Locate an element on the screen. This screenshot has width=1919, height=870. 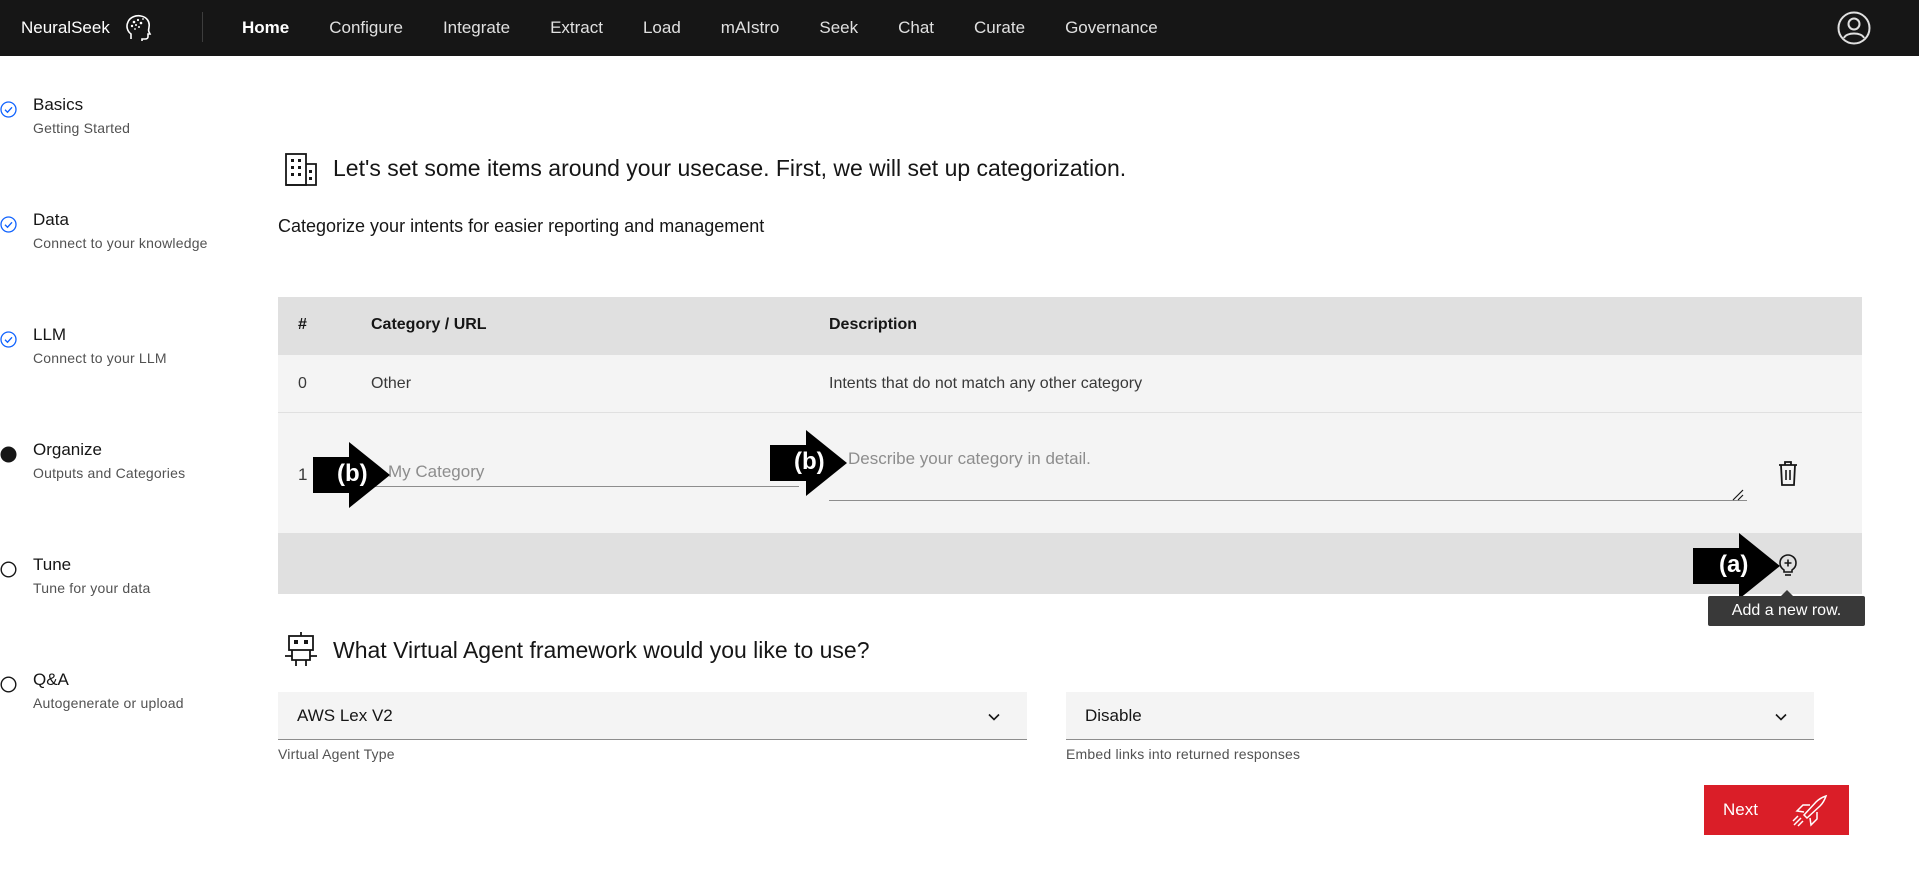
step-subtitle: Outputs and Categories is located at coordinates (109, 473).